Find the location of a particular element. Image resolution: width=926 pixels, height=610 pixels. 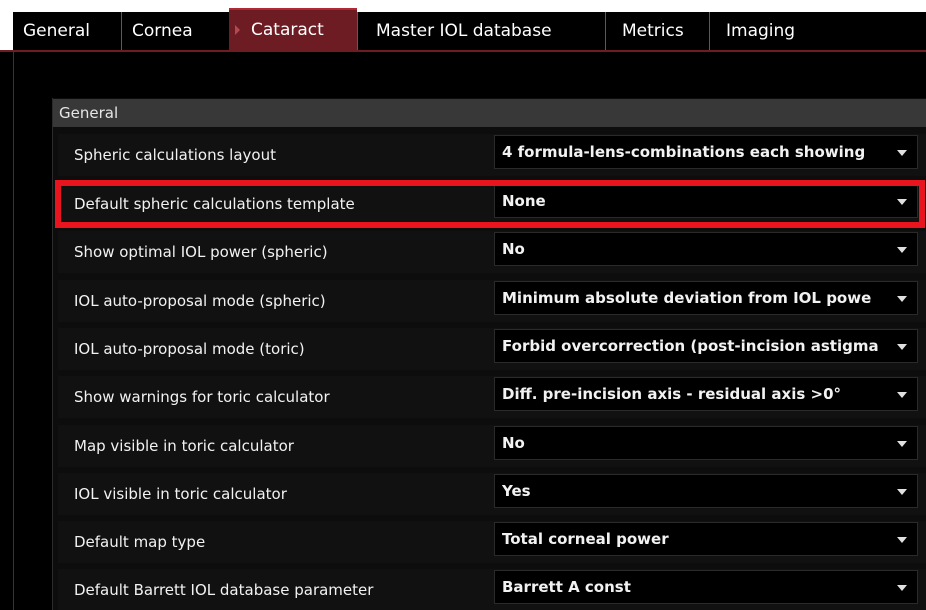

iol-visible-dropdown: Yes is located at coordinates (706, 491).